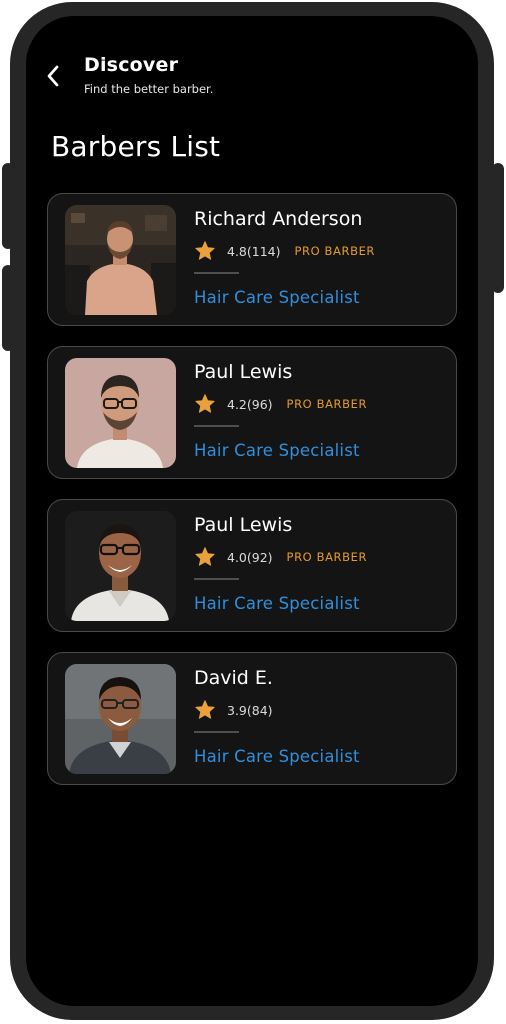 The width and height of the screenshot is (506, 1024). I want to click on chevron-left-icon, so click(53, 76).